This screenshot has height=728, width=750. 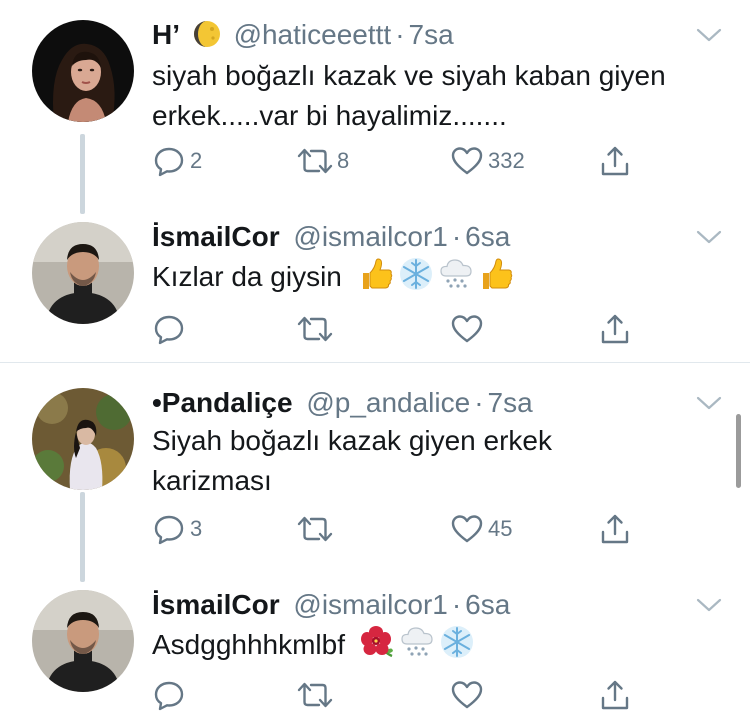 What do you see at coordinates (397, 161) in the screenshot?
I see `tweet-actions: 2 8 332` at bounding box center [397, 161].